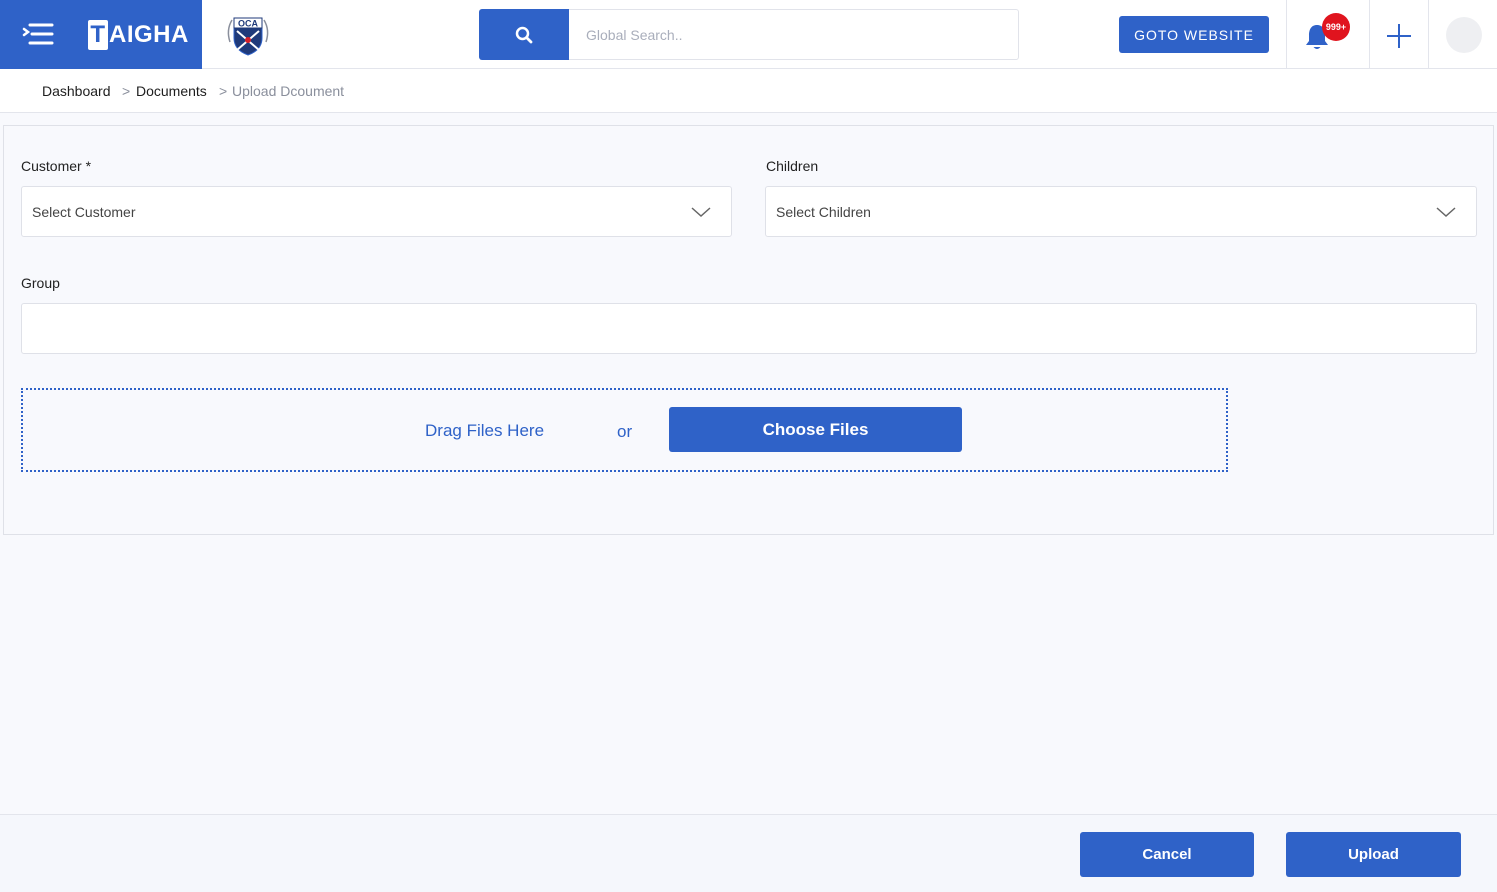 The height and width of the screenshot is (892, 1497). I want to click on customer-select: Select Customer, so click(376, 211).